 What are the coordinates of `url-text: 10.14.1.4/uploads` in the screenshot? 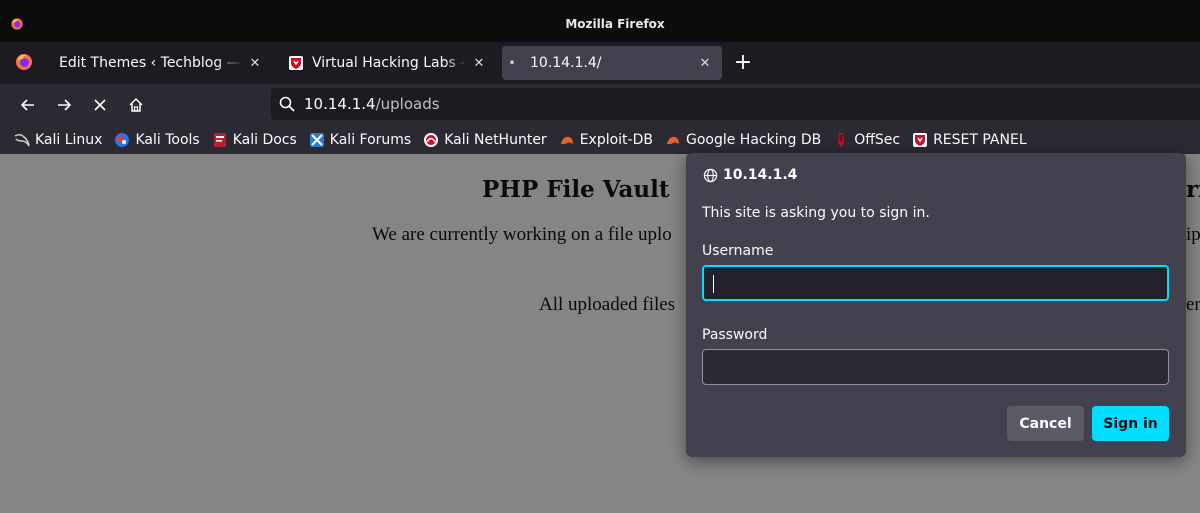 It's located at (372, 104).